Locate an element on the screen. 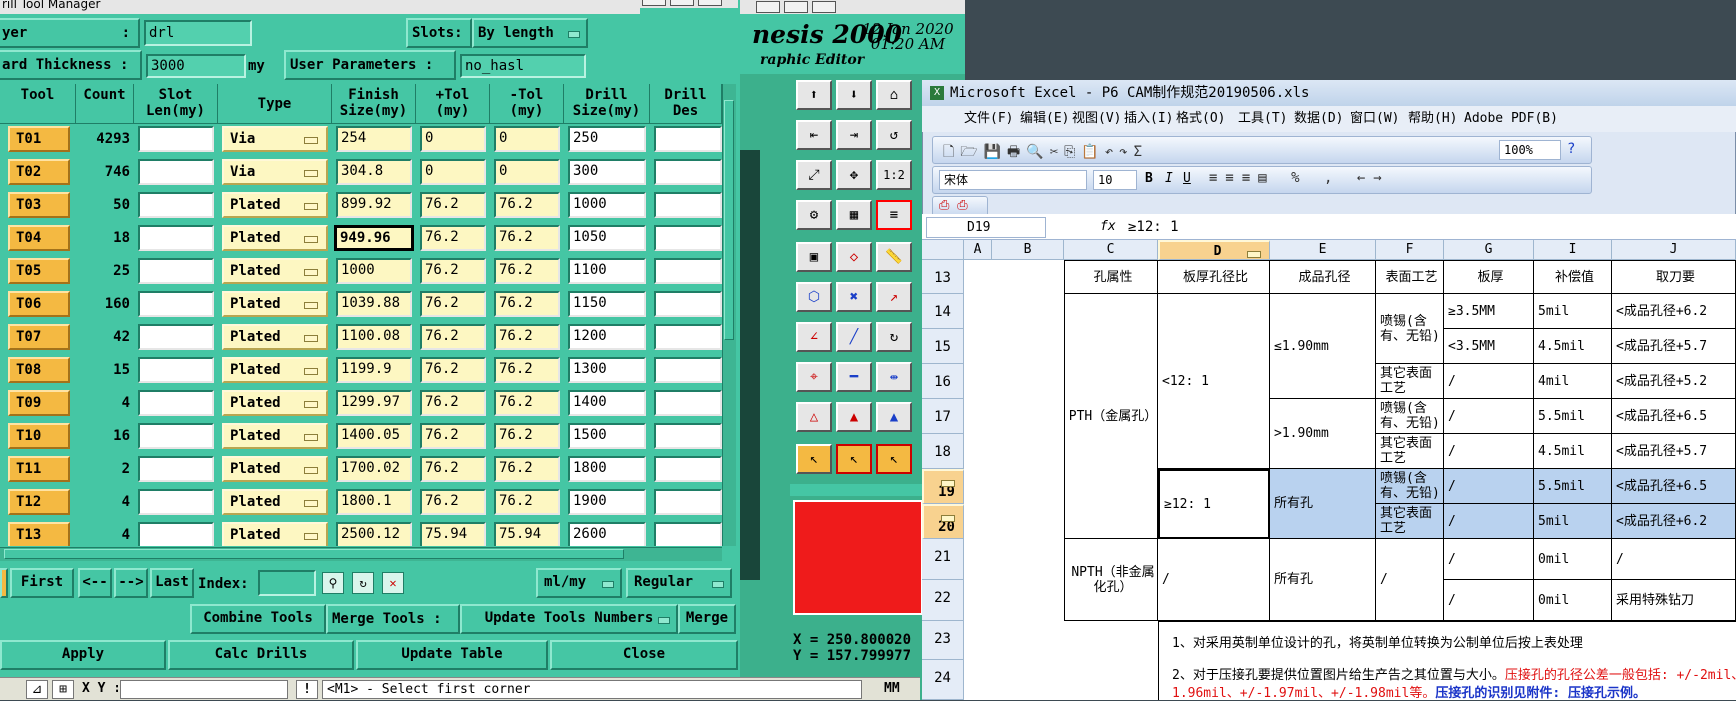  font-select: 宋体 is located at coordinates (1013, 180).